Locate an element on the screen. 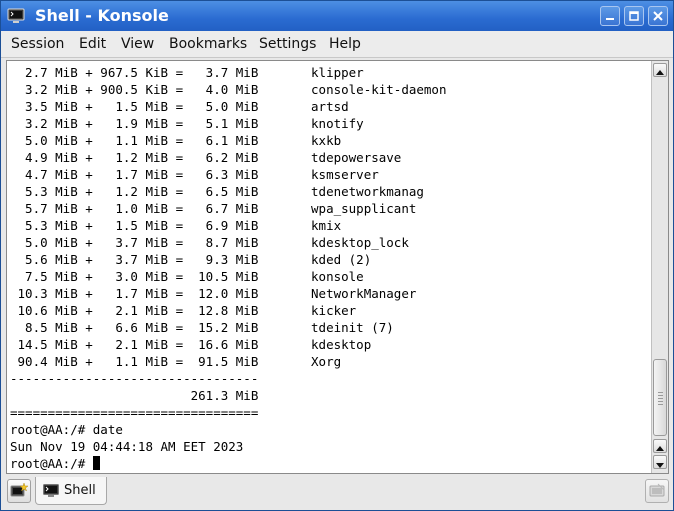 The image size is (674, 511). terminal-line: 4.7 MiB + 1.7 MiB = 6.3 MiB ksmserver is located at coordinates (194, 174).